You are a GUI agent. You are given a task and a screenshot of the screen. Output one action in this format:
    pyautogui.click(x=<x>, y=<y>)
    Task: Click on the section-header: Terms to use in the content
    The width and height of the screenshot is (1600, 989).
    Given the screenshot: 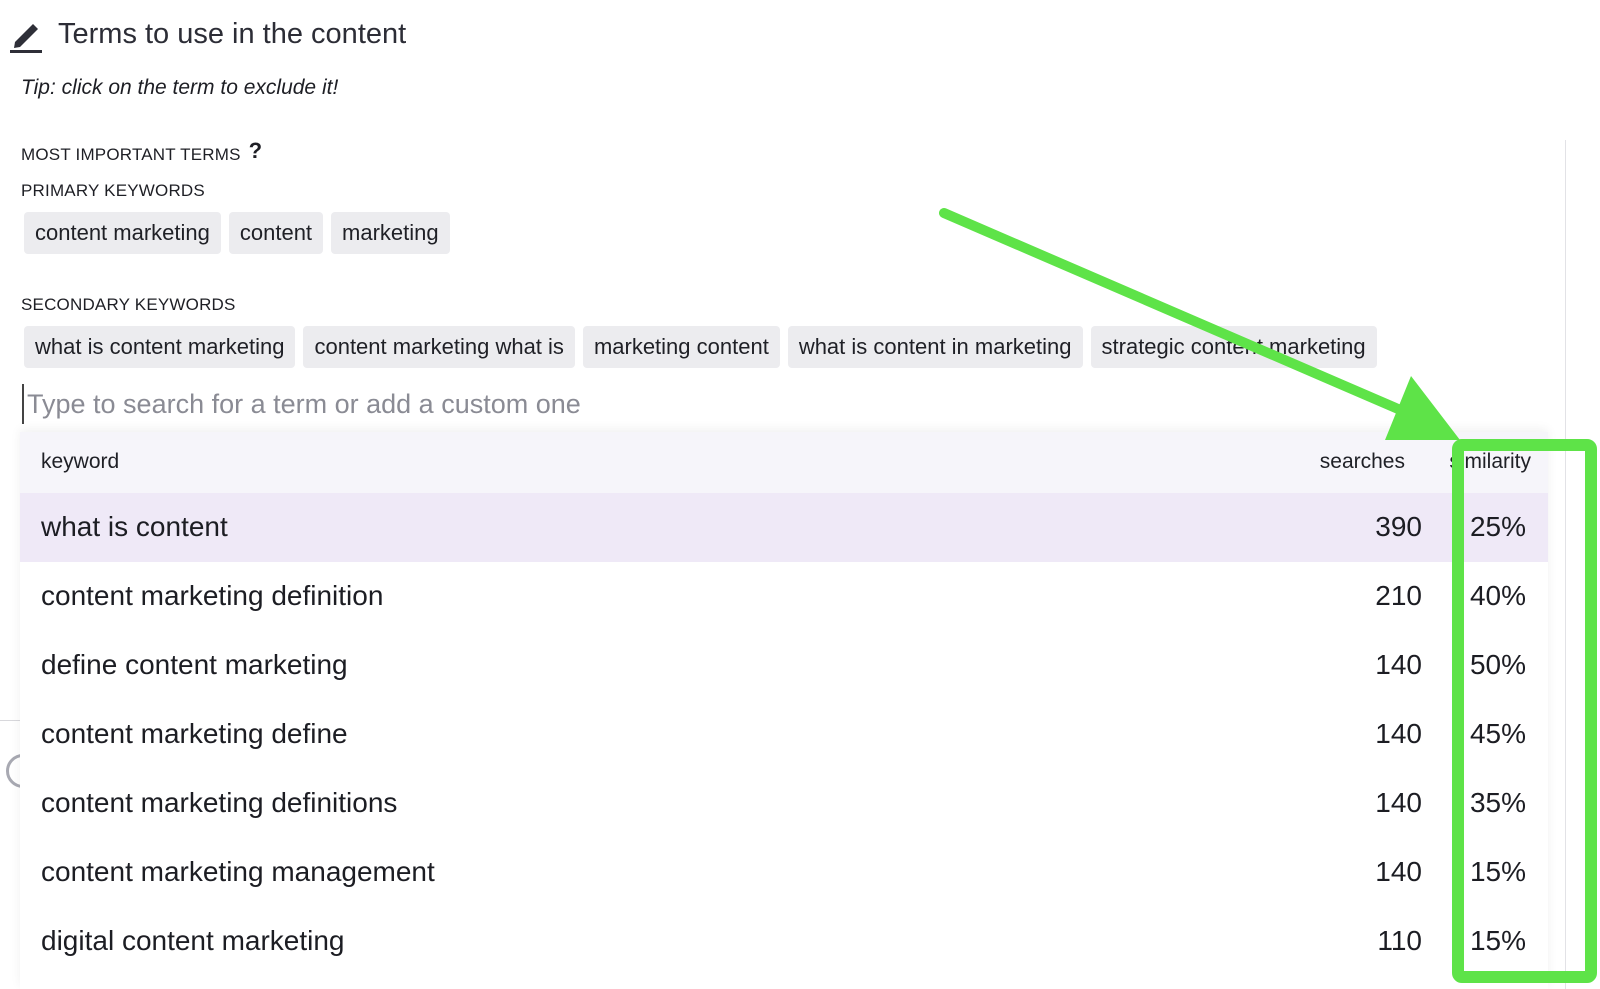 What is the action you would take?
    pyautogui.click(x=207, y=34)
    